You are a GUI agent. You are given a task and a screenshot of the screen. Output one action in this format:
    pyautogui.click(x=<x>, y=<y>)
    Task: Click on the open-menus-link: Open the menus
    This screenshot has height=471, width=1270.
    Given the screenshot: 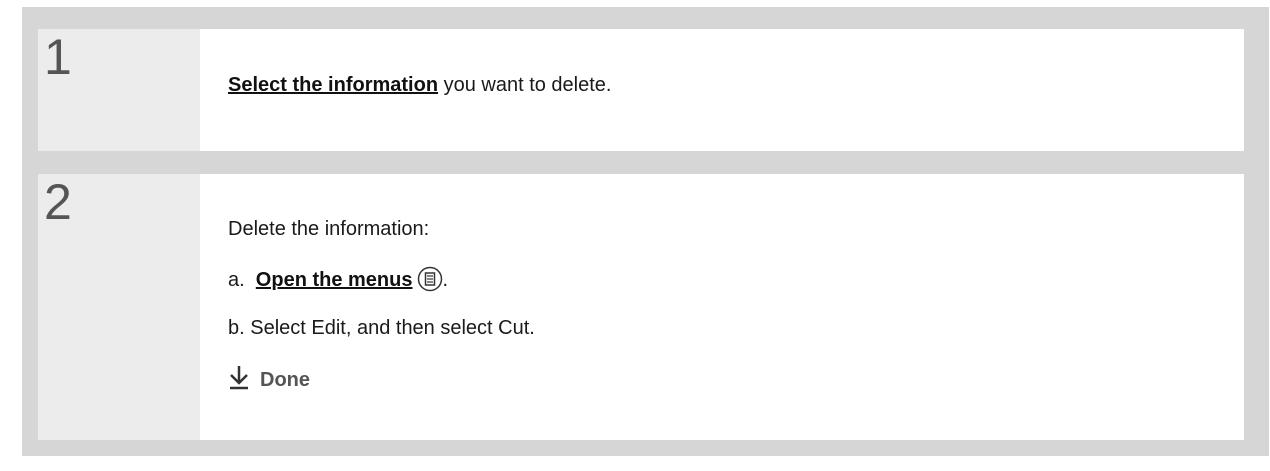 What is the action you would take?
    pyautogui.click(x=334, y=280)
    